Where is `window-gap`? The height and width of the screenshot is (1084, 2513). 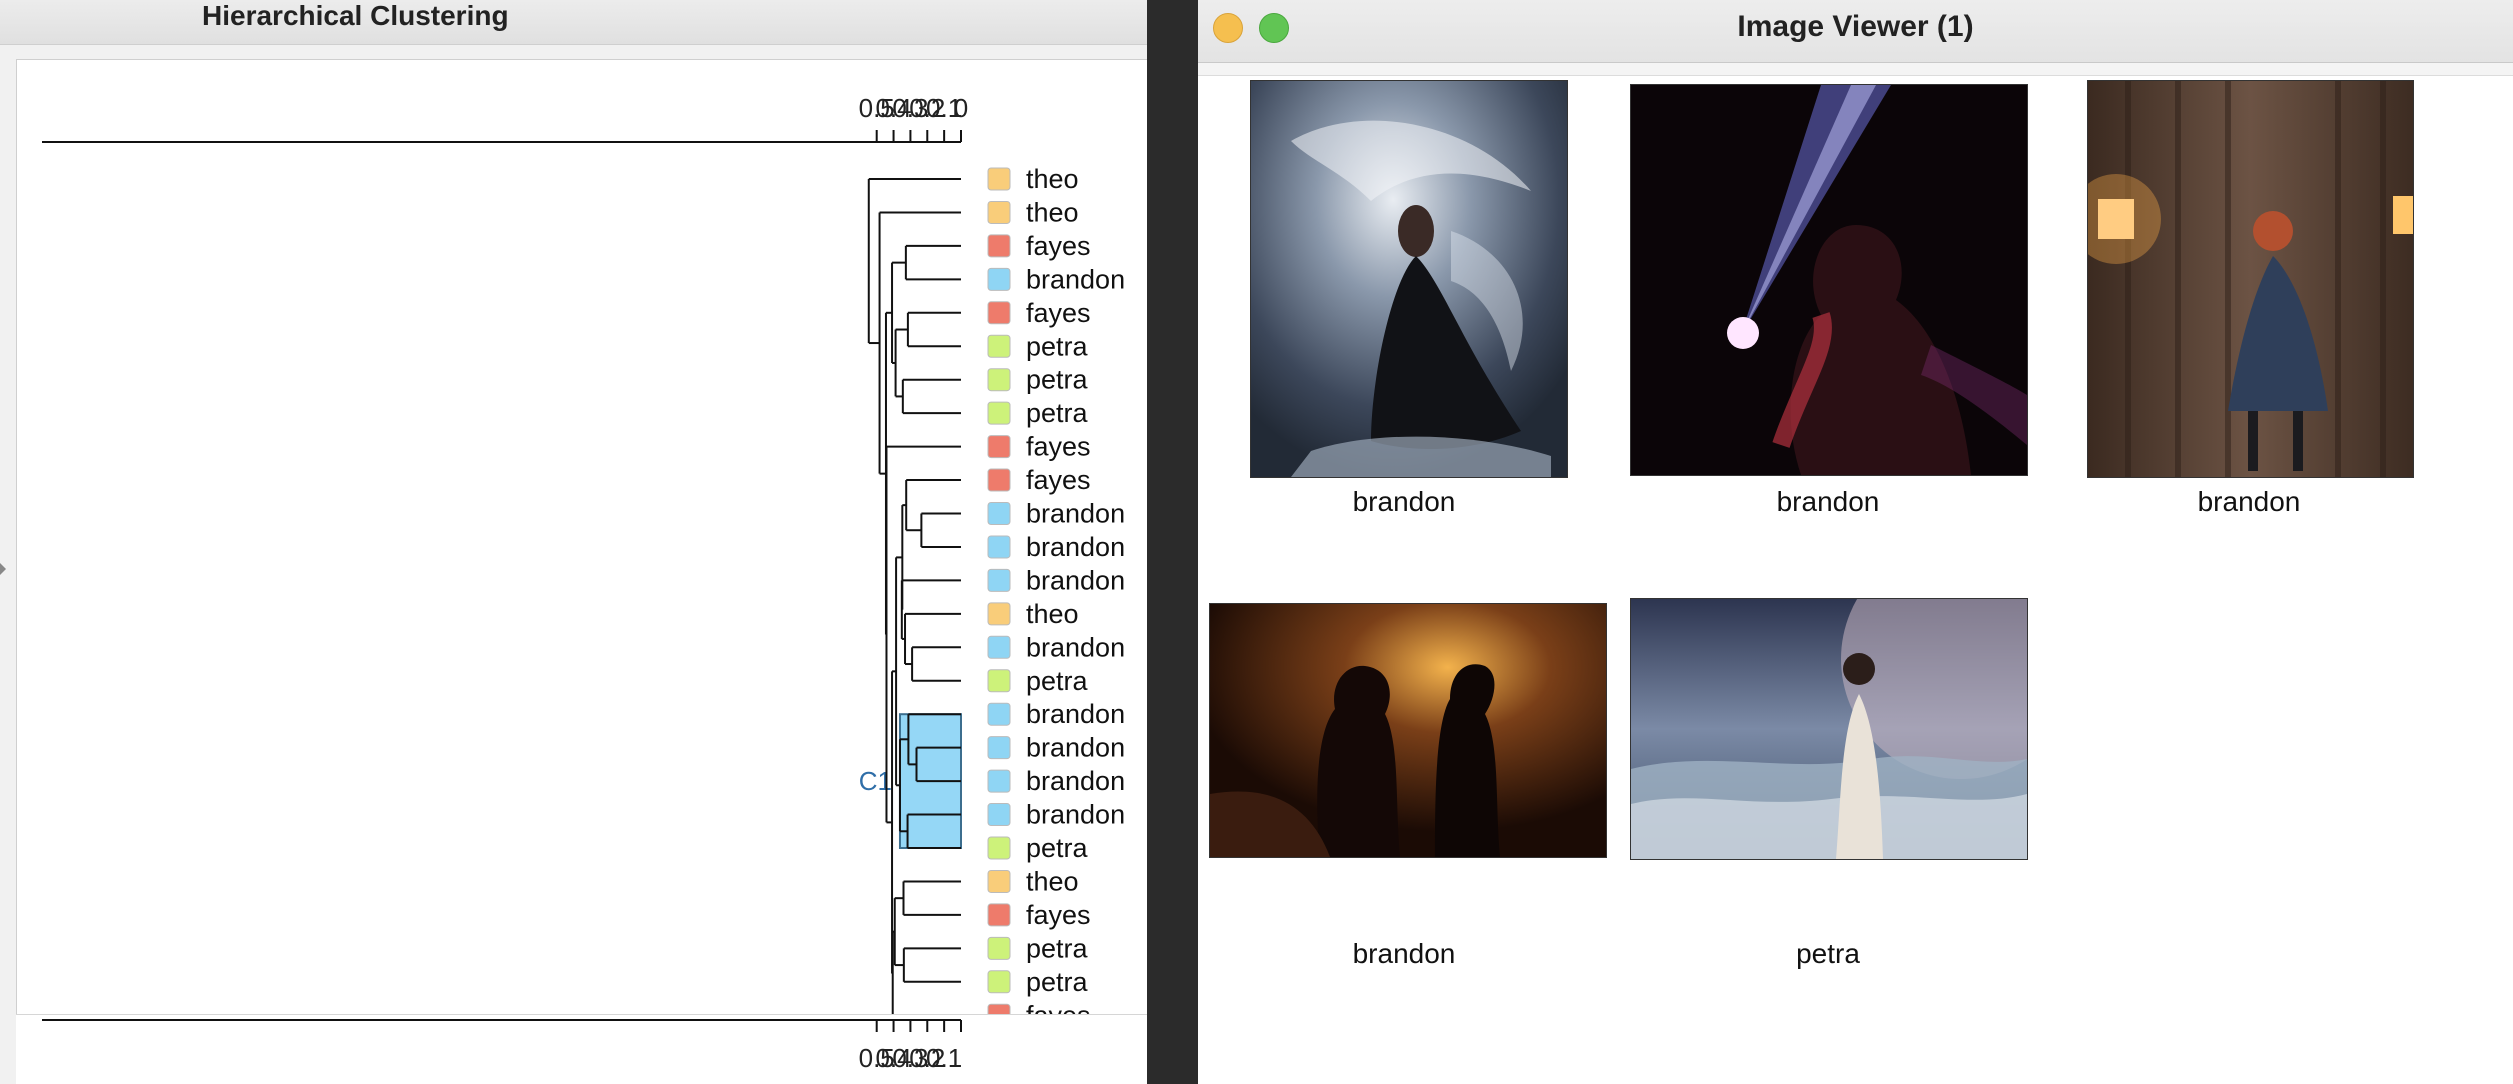 window-gap is located at coordinates (1172, 542).